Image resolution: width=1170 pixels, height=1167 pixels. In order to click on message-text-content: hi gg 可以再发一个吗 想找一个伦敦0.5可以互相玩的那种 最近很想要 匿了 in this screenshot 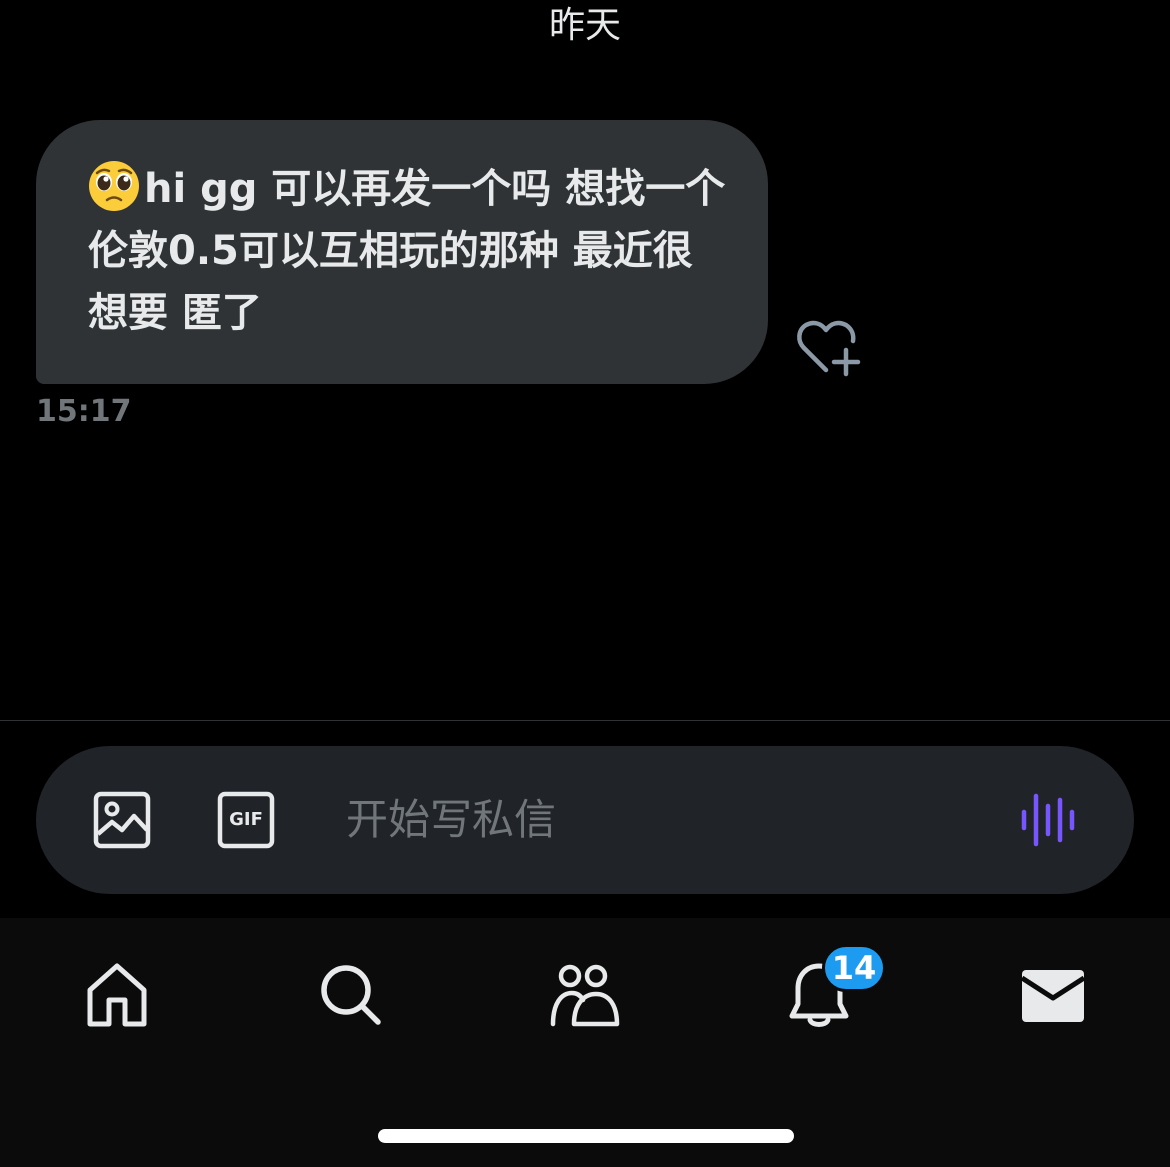, I will do `click(407, 251)`.